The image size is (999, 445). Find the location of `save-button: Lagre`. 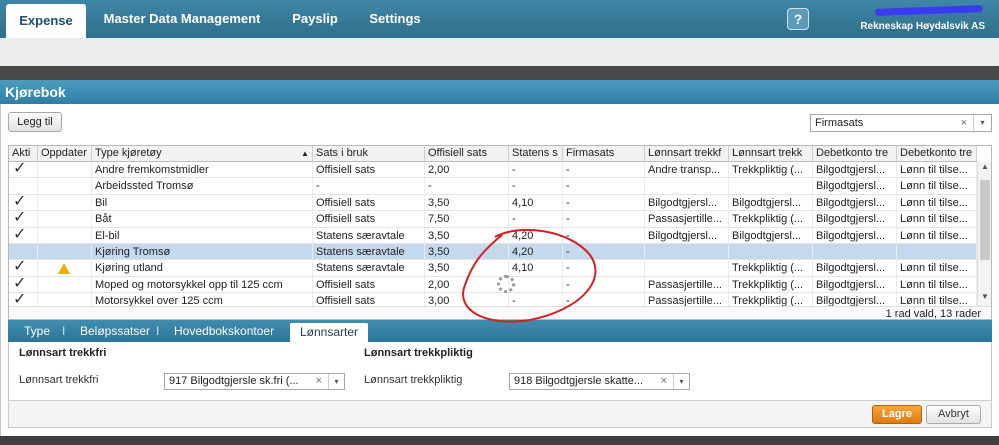

save-button: Lagre is located at coordinates (897, 414).